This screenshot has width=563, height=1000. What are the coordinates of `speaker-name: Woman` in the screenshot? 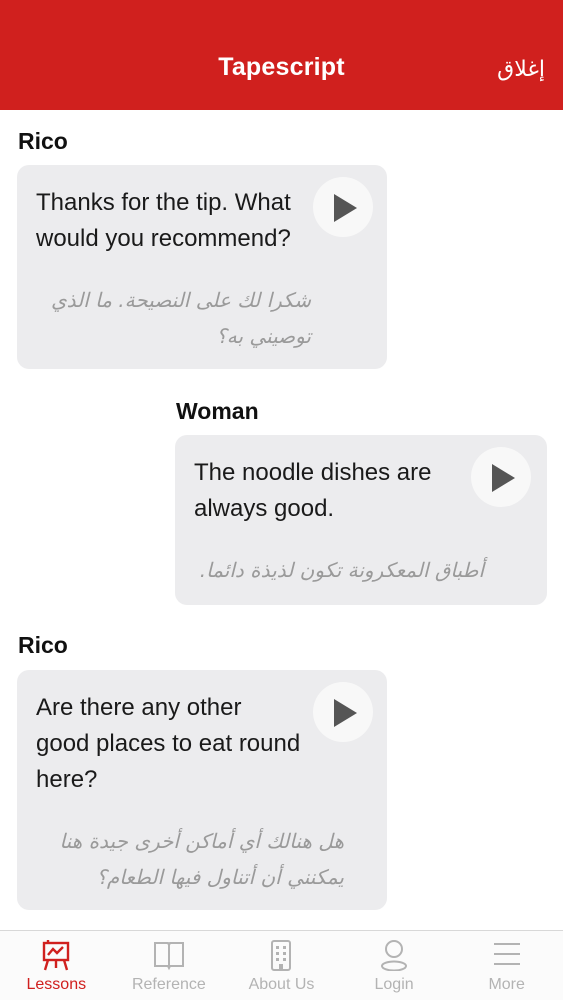 It's located at (217, 411).